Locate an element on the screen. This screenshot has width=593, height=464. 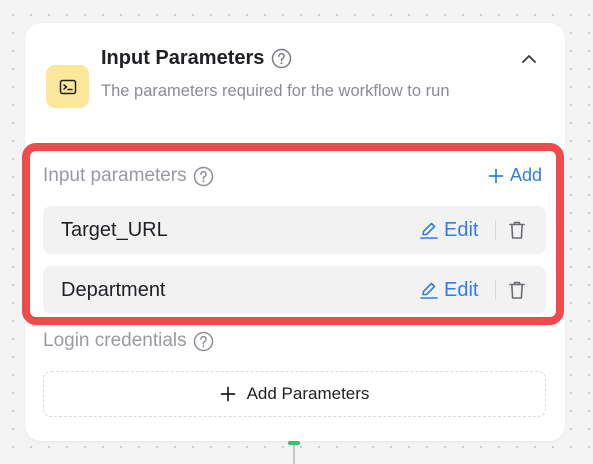
parameter-row: Target_URL Edit is located at coordinates (294, 230).